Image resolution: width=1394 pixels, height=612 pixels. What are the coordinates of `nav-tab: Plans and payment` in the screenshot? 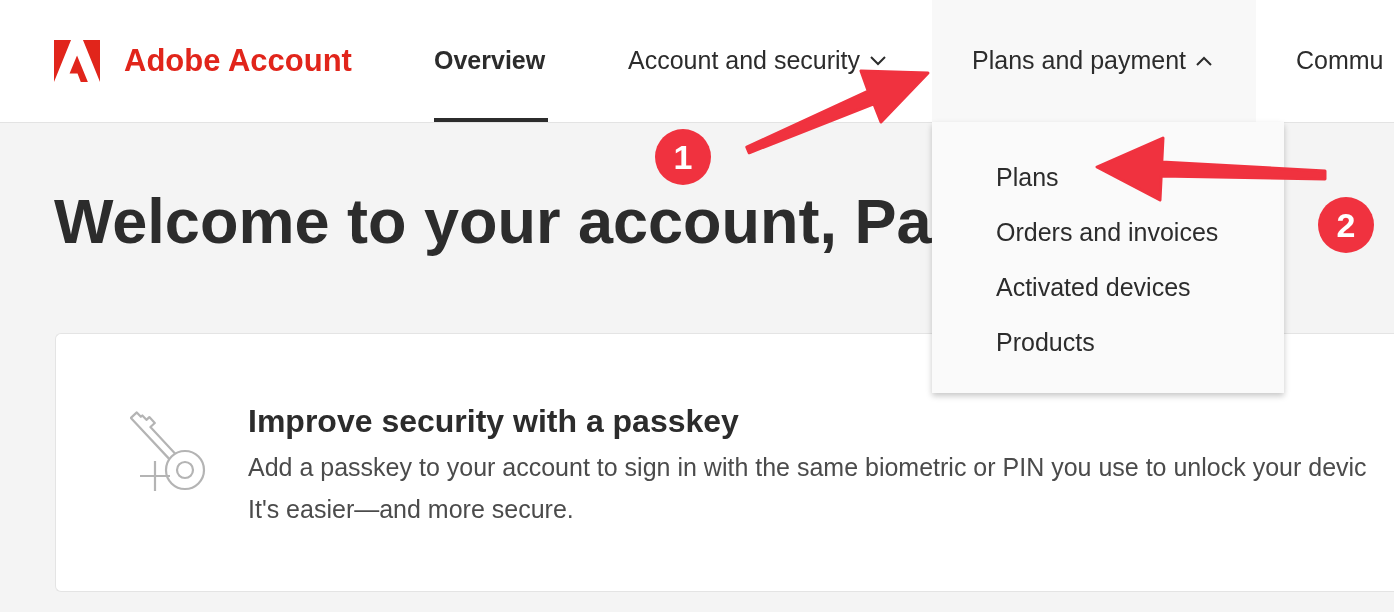 It's located at (1094, 61).